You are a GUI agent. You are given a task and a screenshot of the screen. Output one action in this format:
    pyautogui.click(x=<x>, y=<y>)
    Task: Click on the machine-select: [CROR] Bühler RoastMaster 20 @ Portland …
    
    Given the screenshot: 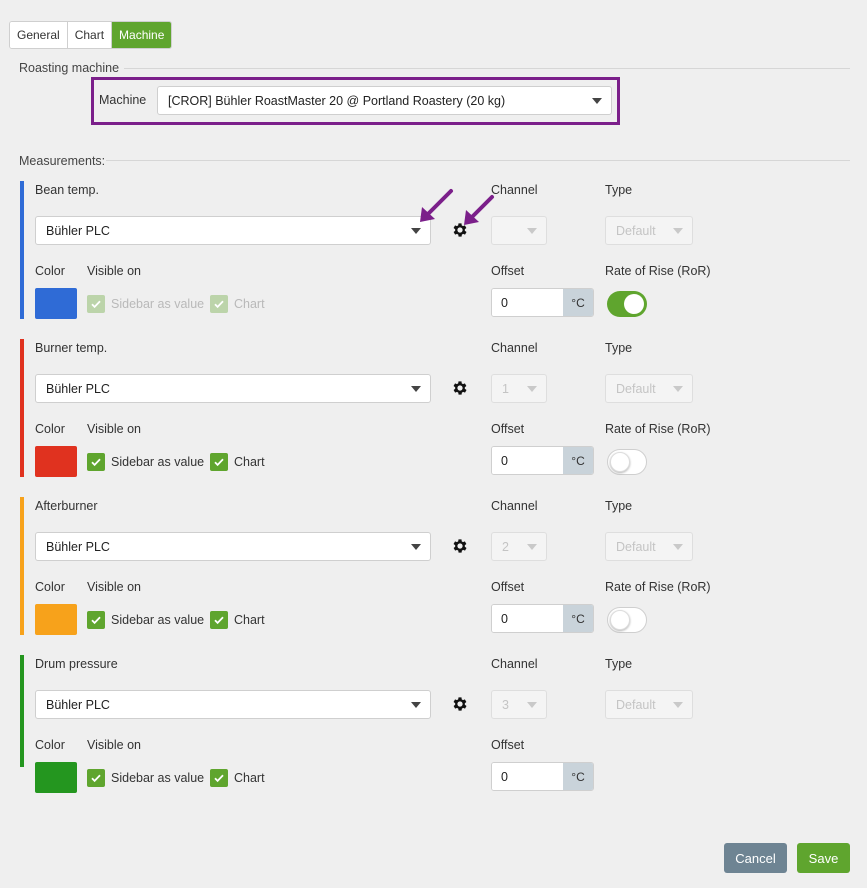 What is the action you would take?
    pyautogui.click(x=384, y=100)
    